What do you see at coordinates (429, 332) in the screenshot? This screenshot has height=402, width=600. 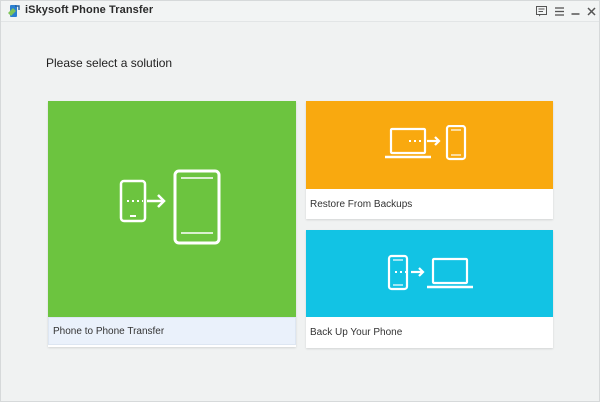 I see `tile-label: Back Up Your Phone` at bounding box center [429, 332].